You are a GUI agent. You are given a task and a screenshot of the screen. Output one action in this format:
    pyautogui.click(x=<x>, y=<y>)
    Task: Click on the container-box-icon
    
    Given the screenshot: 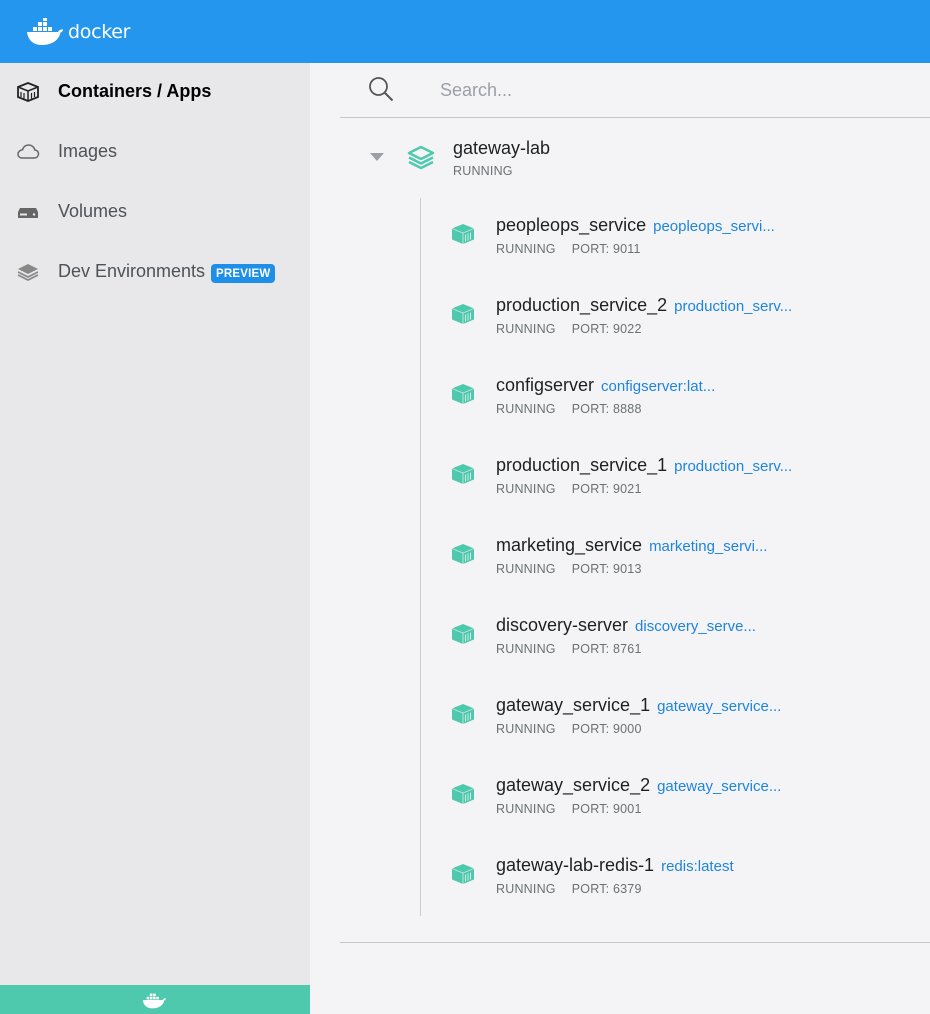 What is the action you would take?
    pyautogui.click(x=28, y=92)
    